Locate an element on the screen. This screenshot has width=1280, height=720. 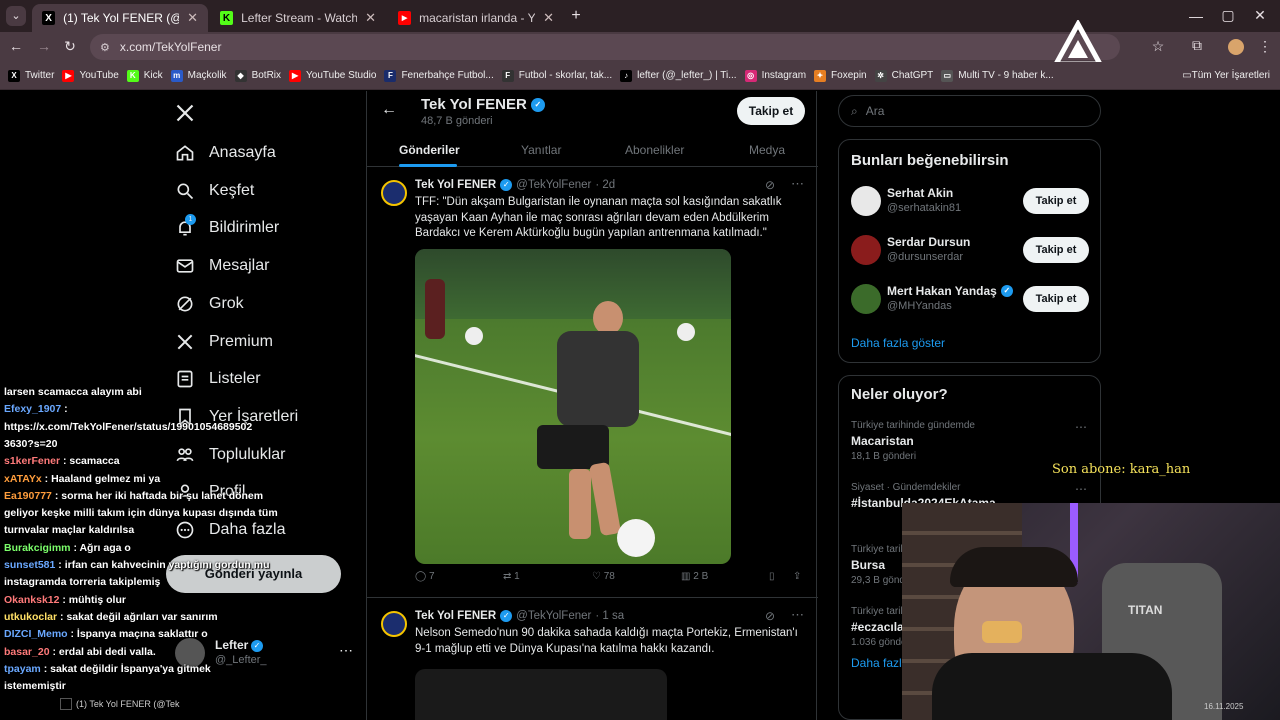
bookmark-1: ▶ YouTube is located at coordinates (90, 75).